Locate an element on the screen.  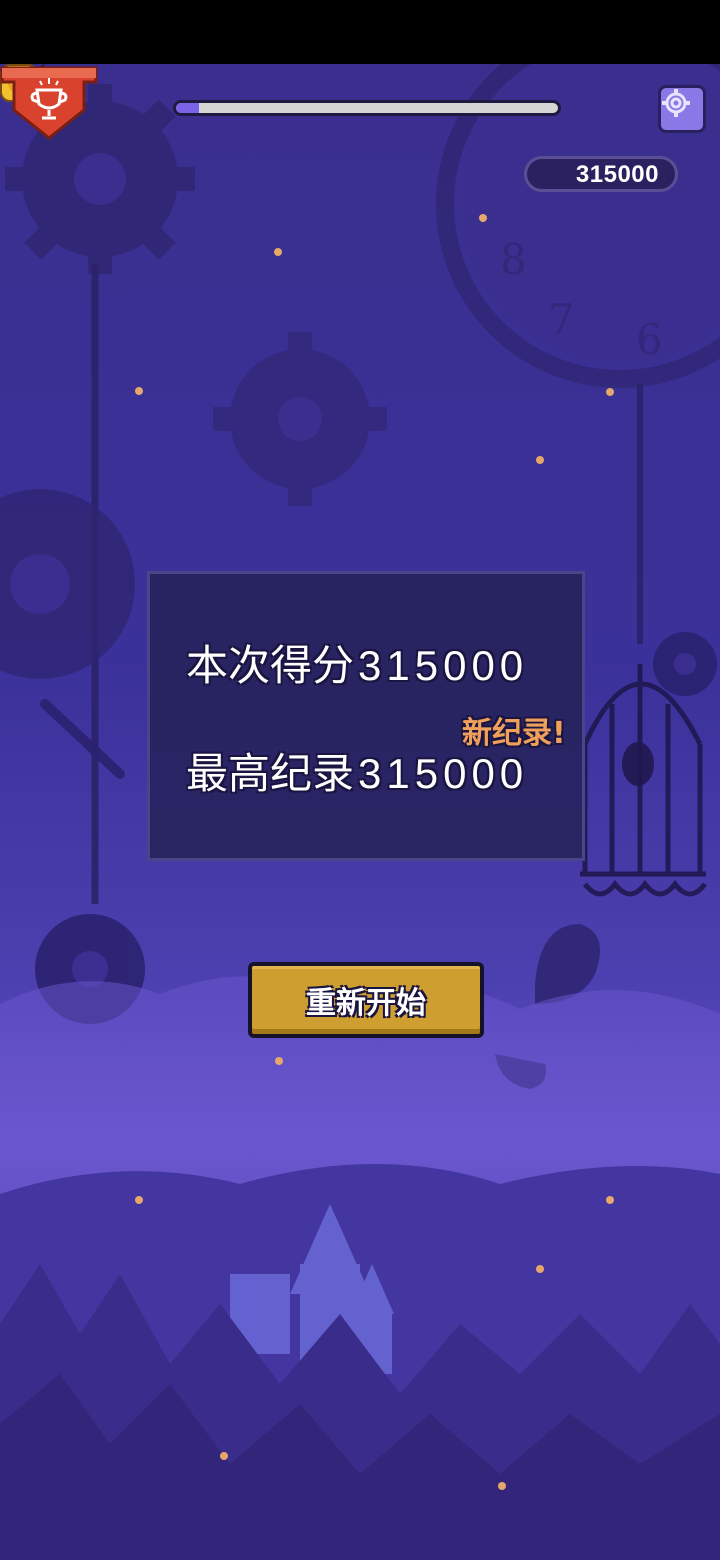
coin-counter: 315000 is located at coordinates (601, 174).